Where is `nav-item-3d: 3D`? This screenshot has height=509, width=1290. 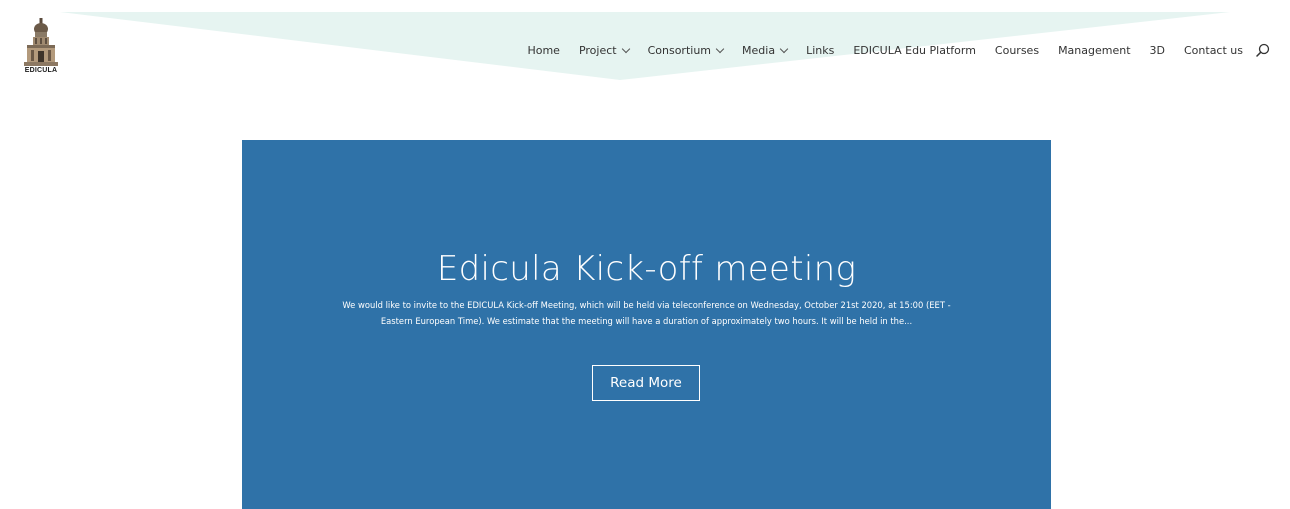 nav-item-3d: 3D is located at coordinates (1157, 50).